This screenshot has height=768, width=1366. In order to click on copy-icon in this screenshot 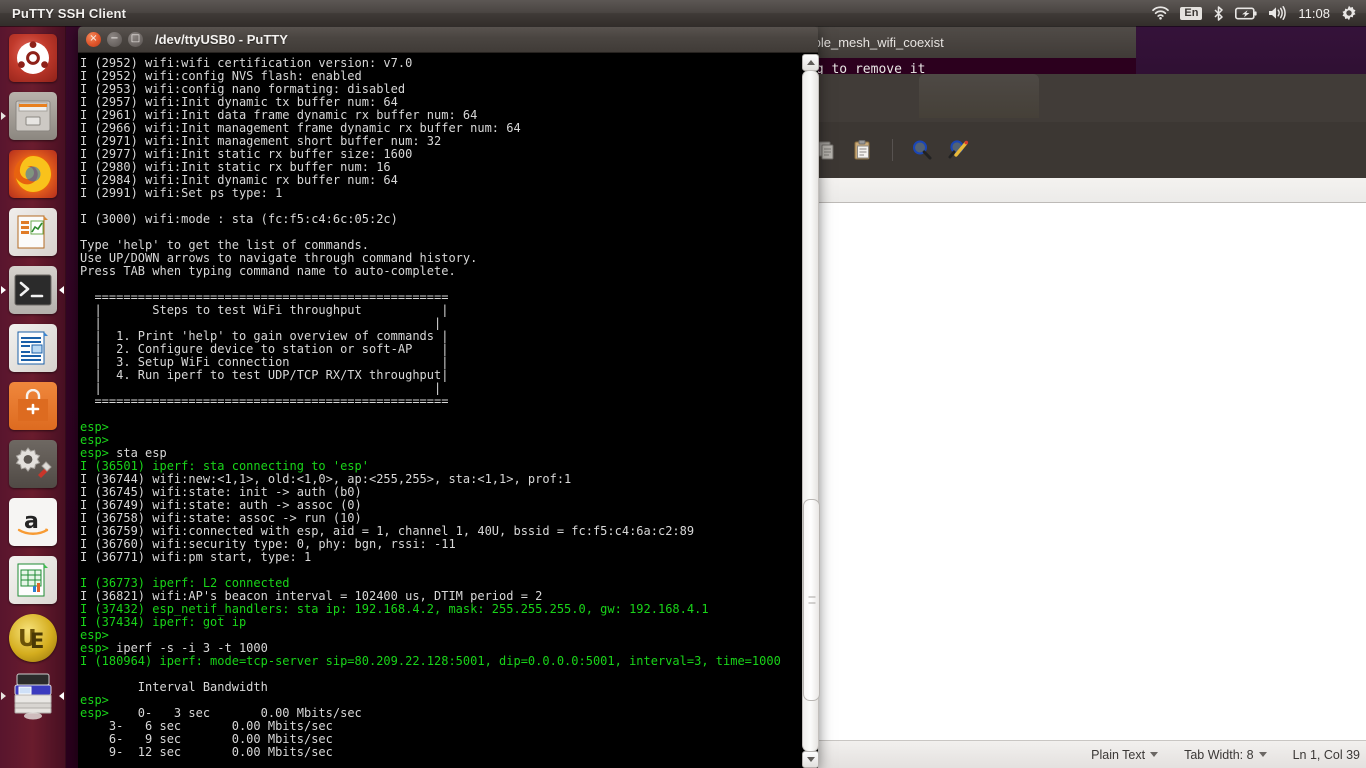, I will do `click(827, 150)`.